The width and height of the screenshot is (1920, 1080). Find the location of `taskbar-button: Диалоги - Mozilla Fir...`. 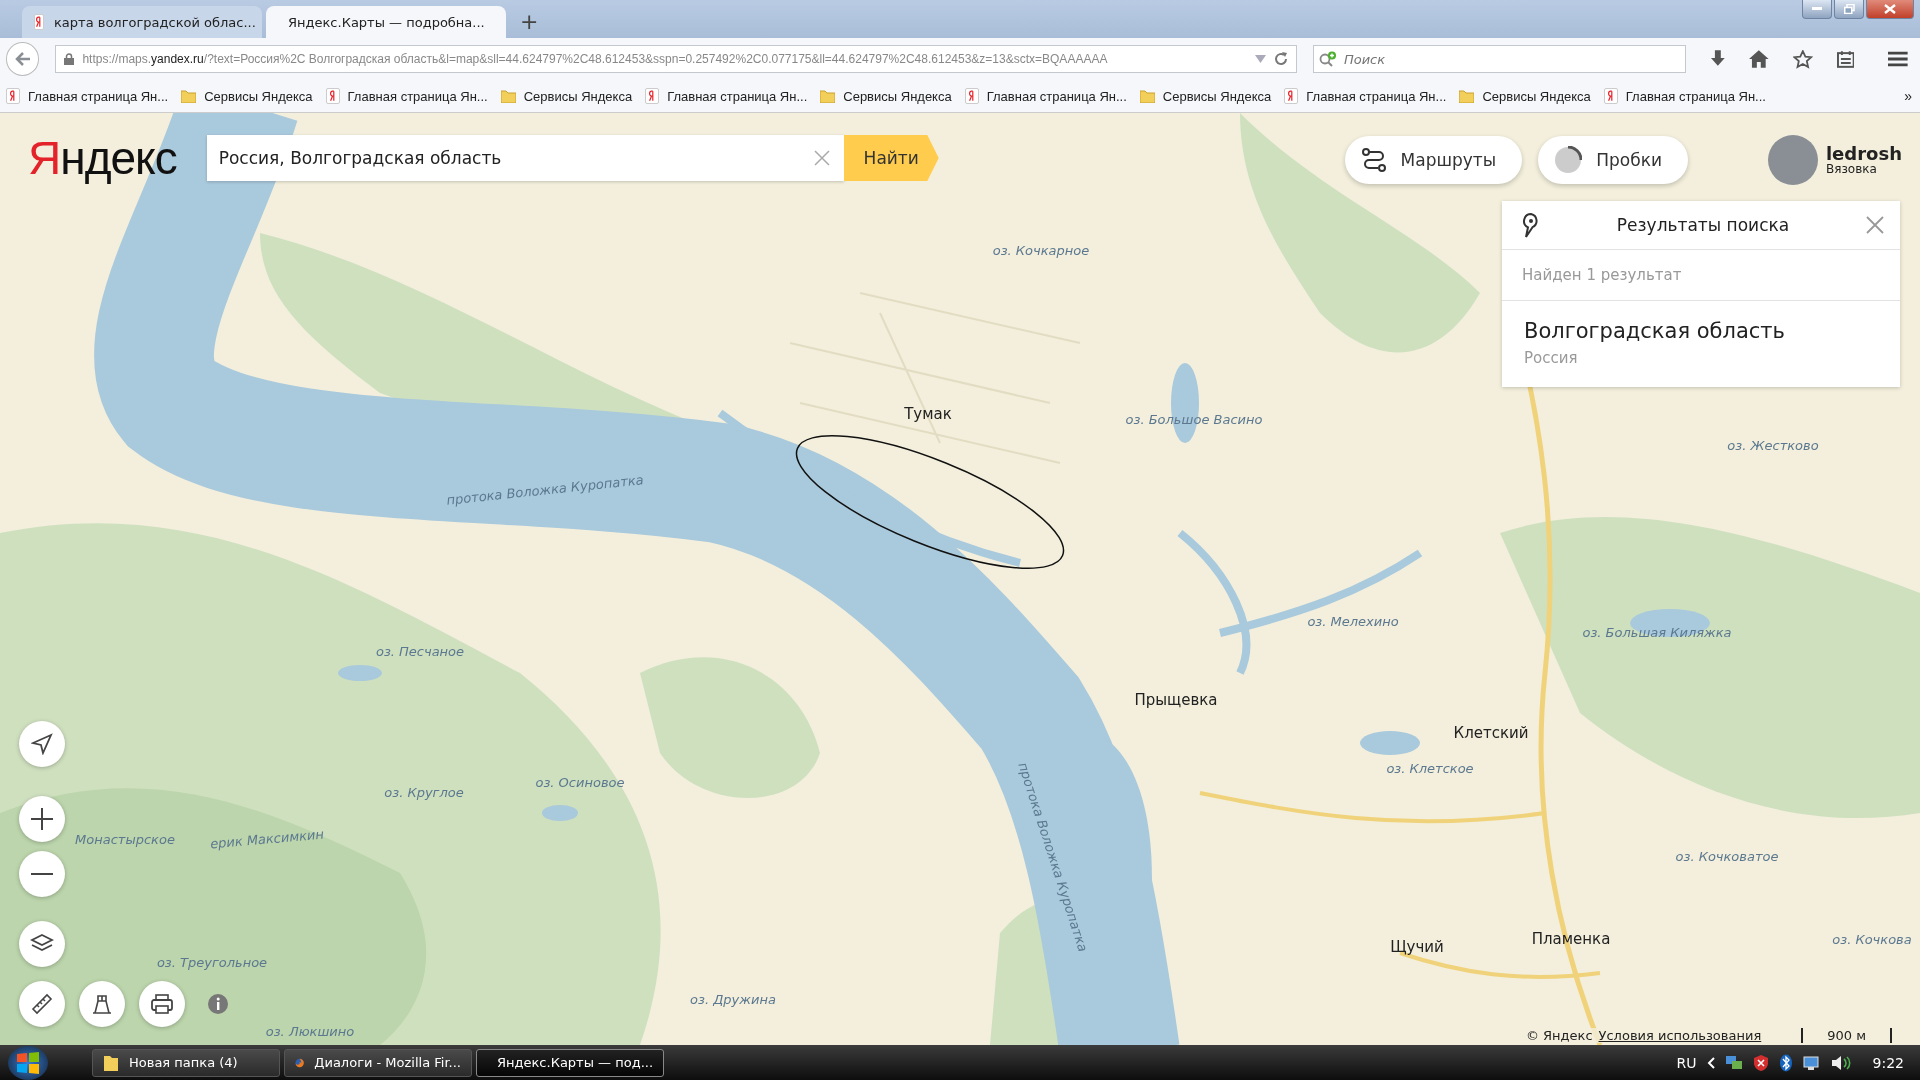

taskbar-button: Диалоги - Mozilla Fir... is located at coordinates (378, 1062).